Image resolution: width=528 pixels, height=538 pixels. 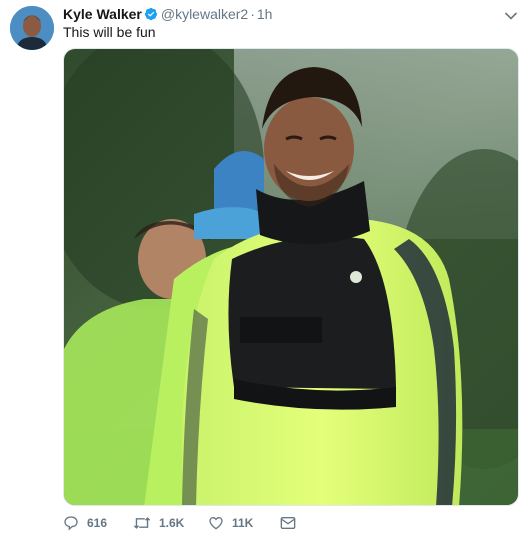 I want to click on reply-count: 616, so click(x=97, y=523).